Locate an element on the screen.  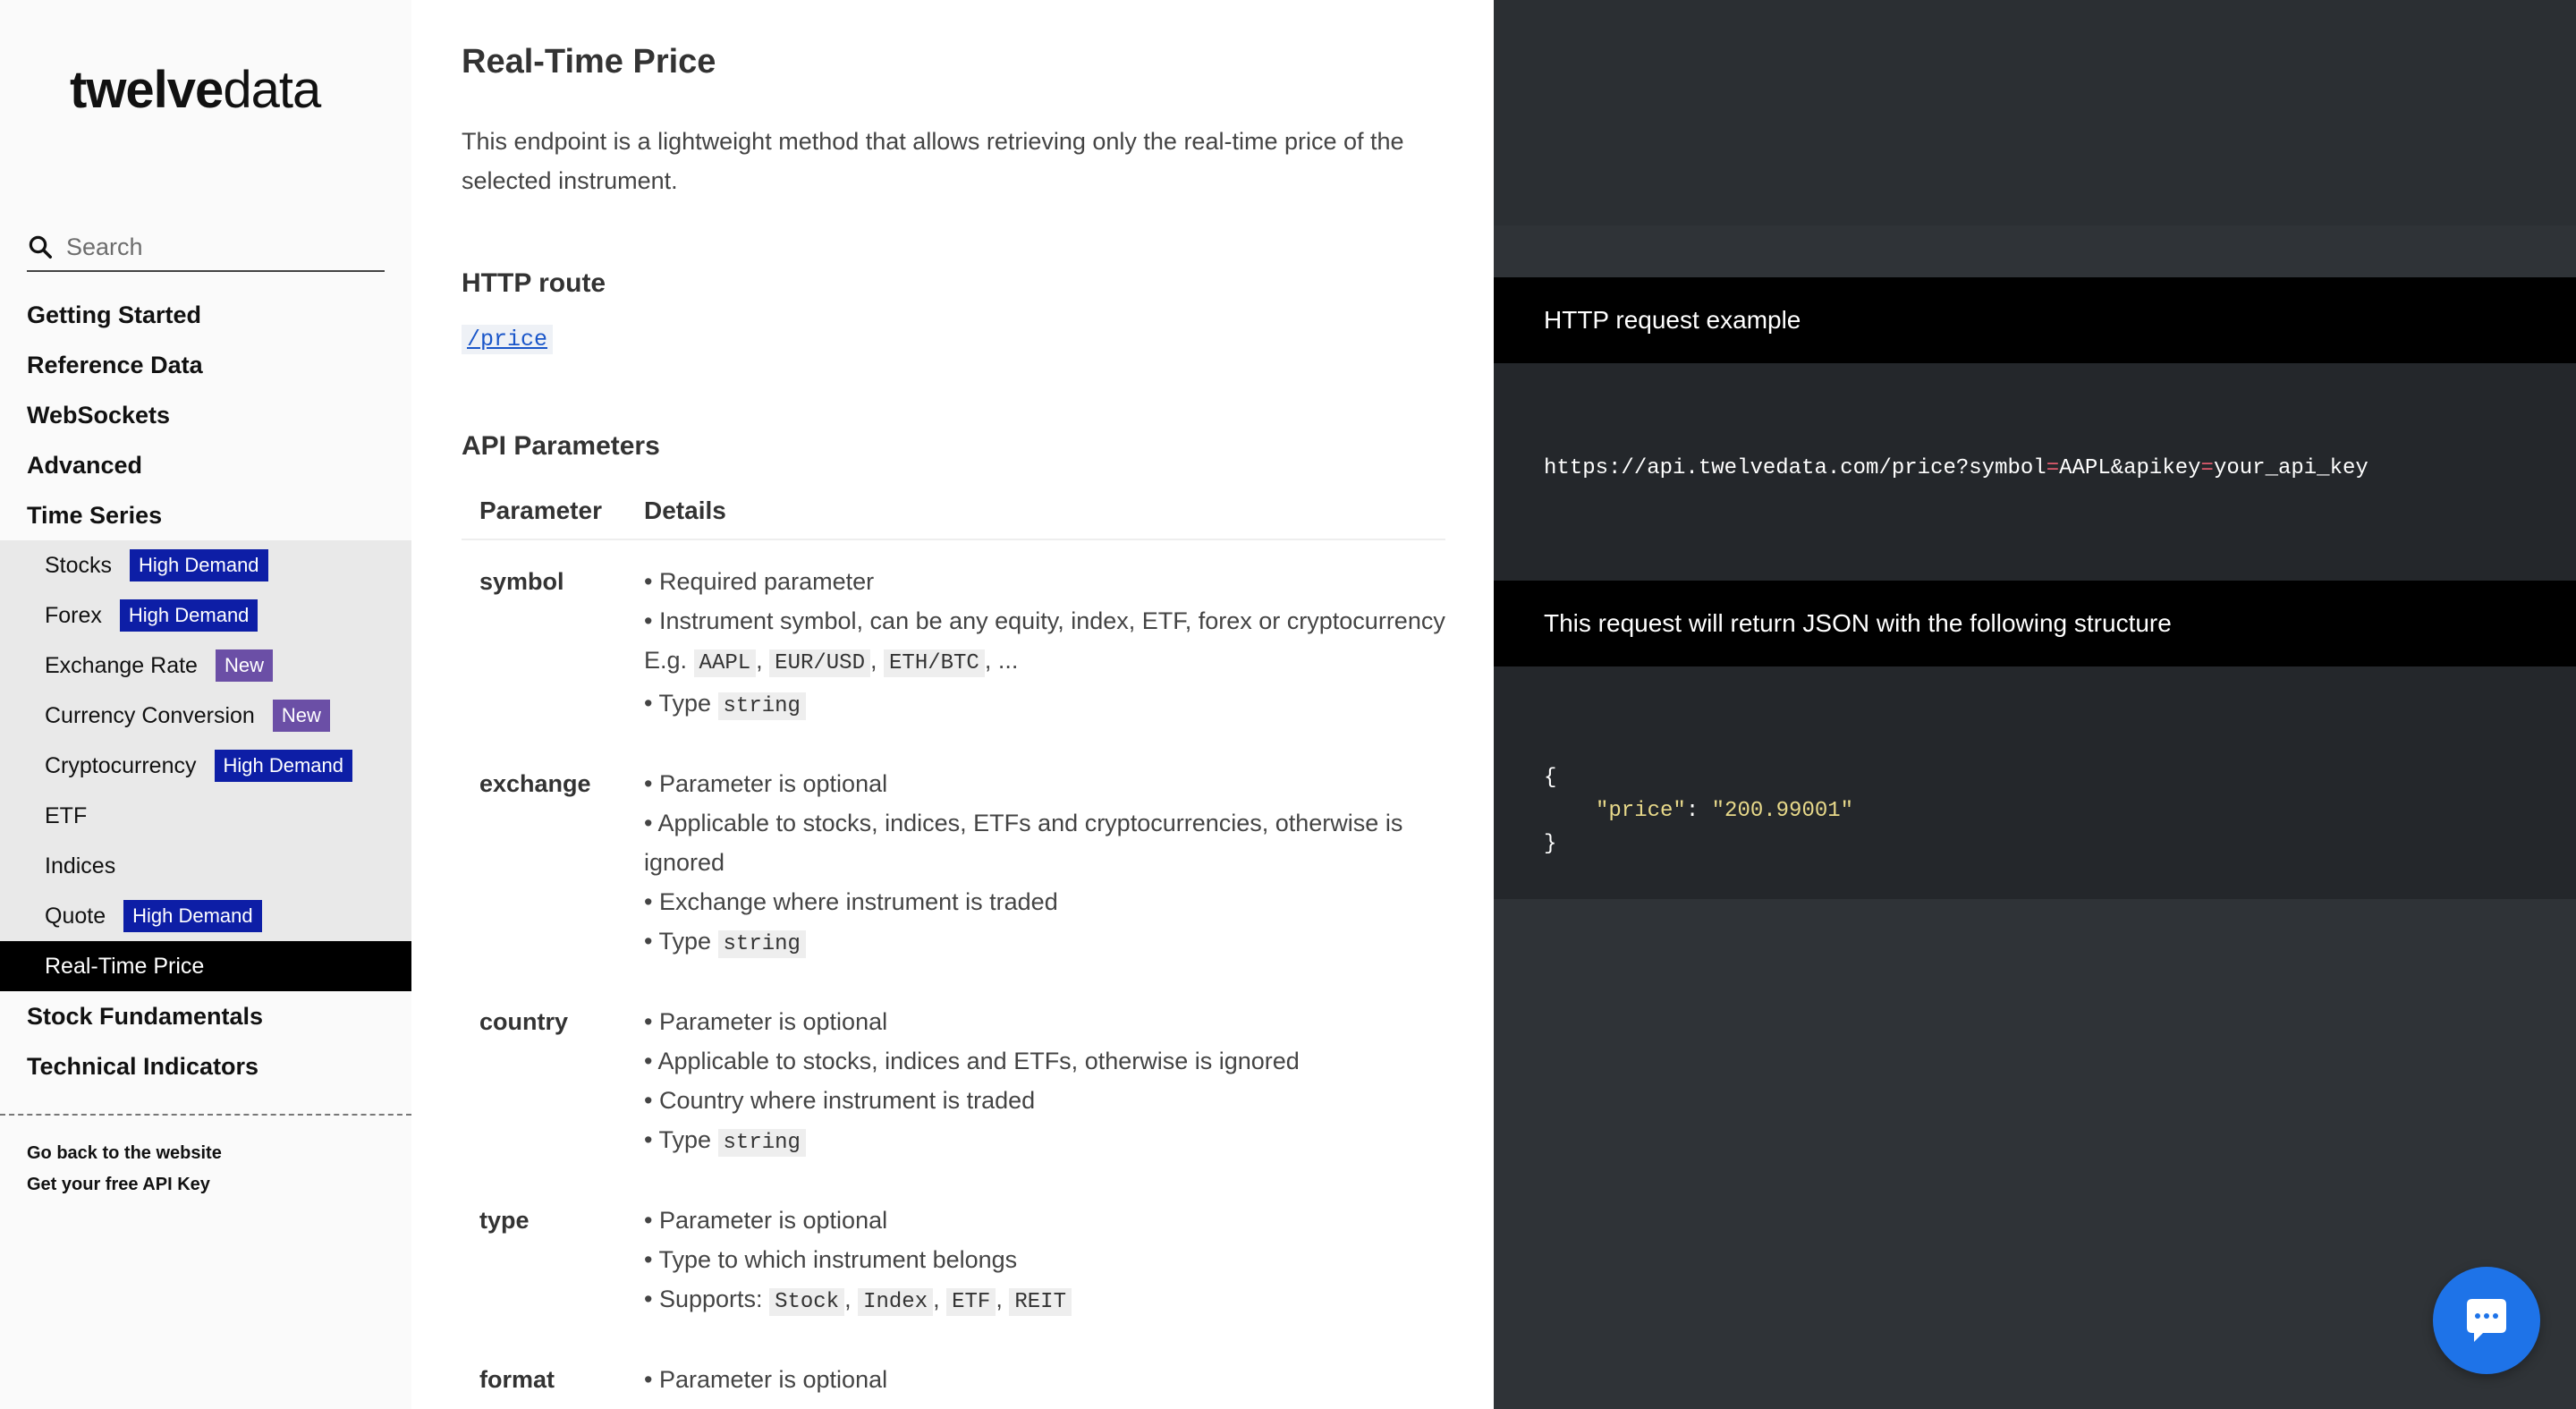
url-base: https://api.twelvedata.com/price?symbol is located at coordinates (1795, 468).